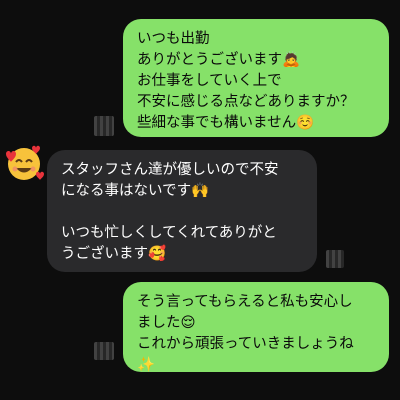  I want to click on message-text-line: 些細な事でも構いません☺️, so click(226, 123).